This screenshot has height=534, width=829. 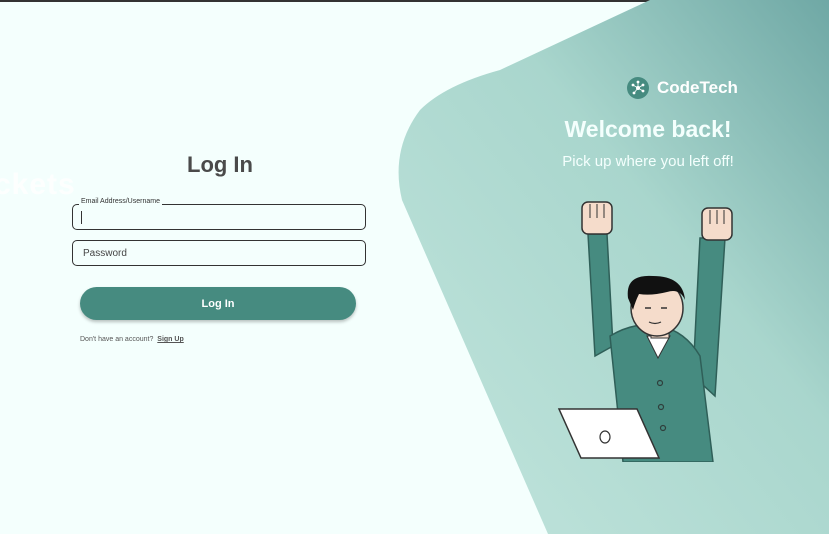 I want to click on hero-headline: Welcome back!, so click(x=648, y=129).